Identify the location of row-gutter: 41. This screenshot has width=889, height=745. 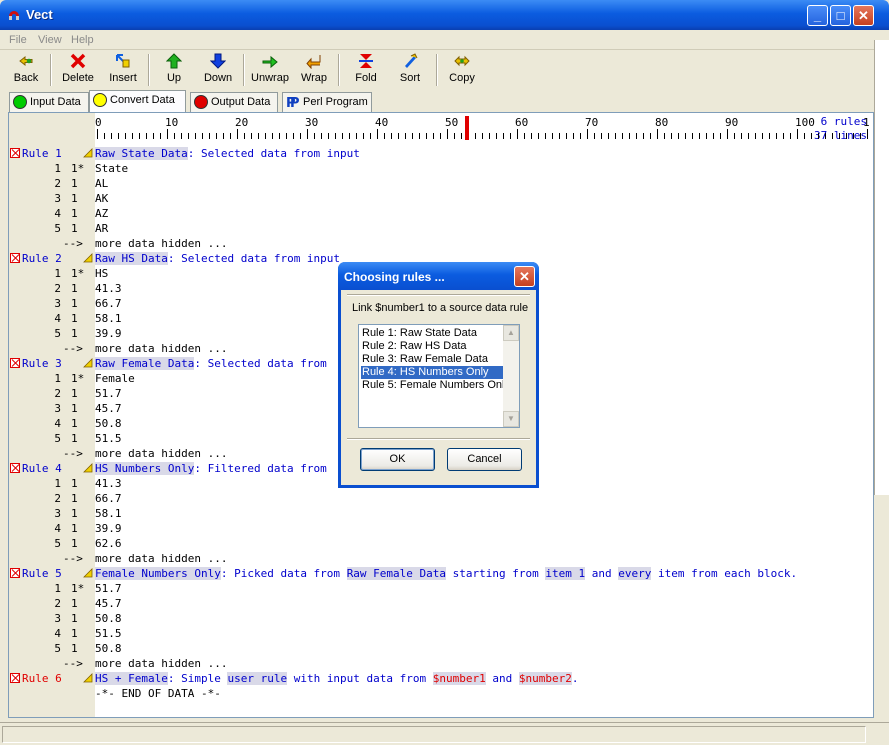
(52, 318).